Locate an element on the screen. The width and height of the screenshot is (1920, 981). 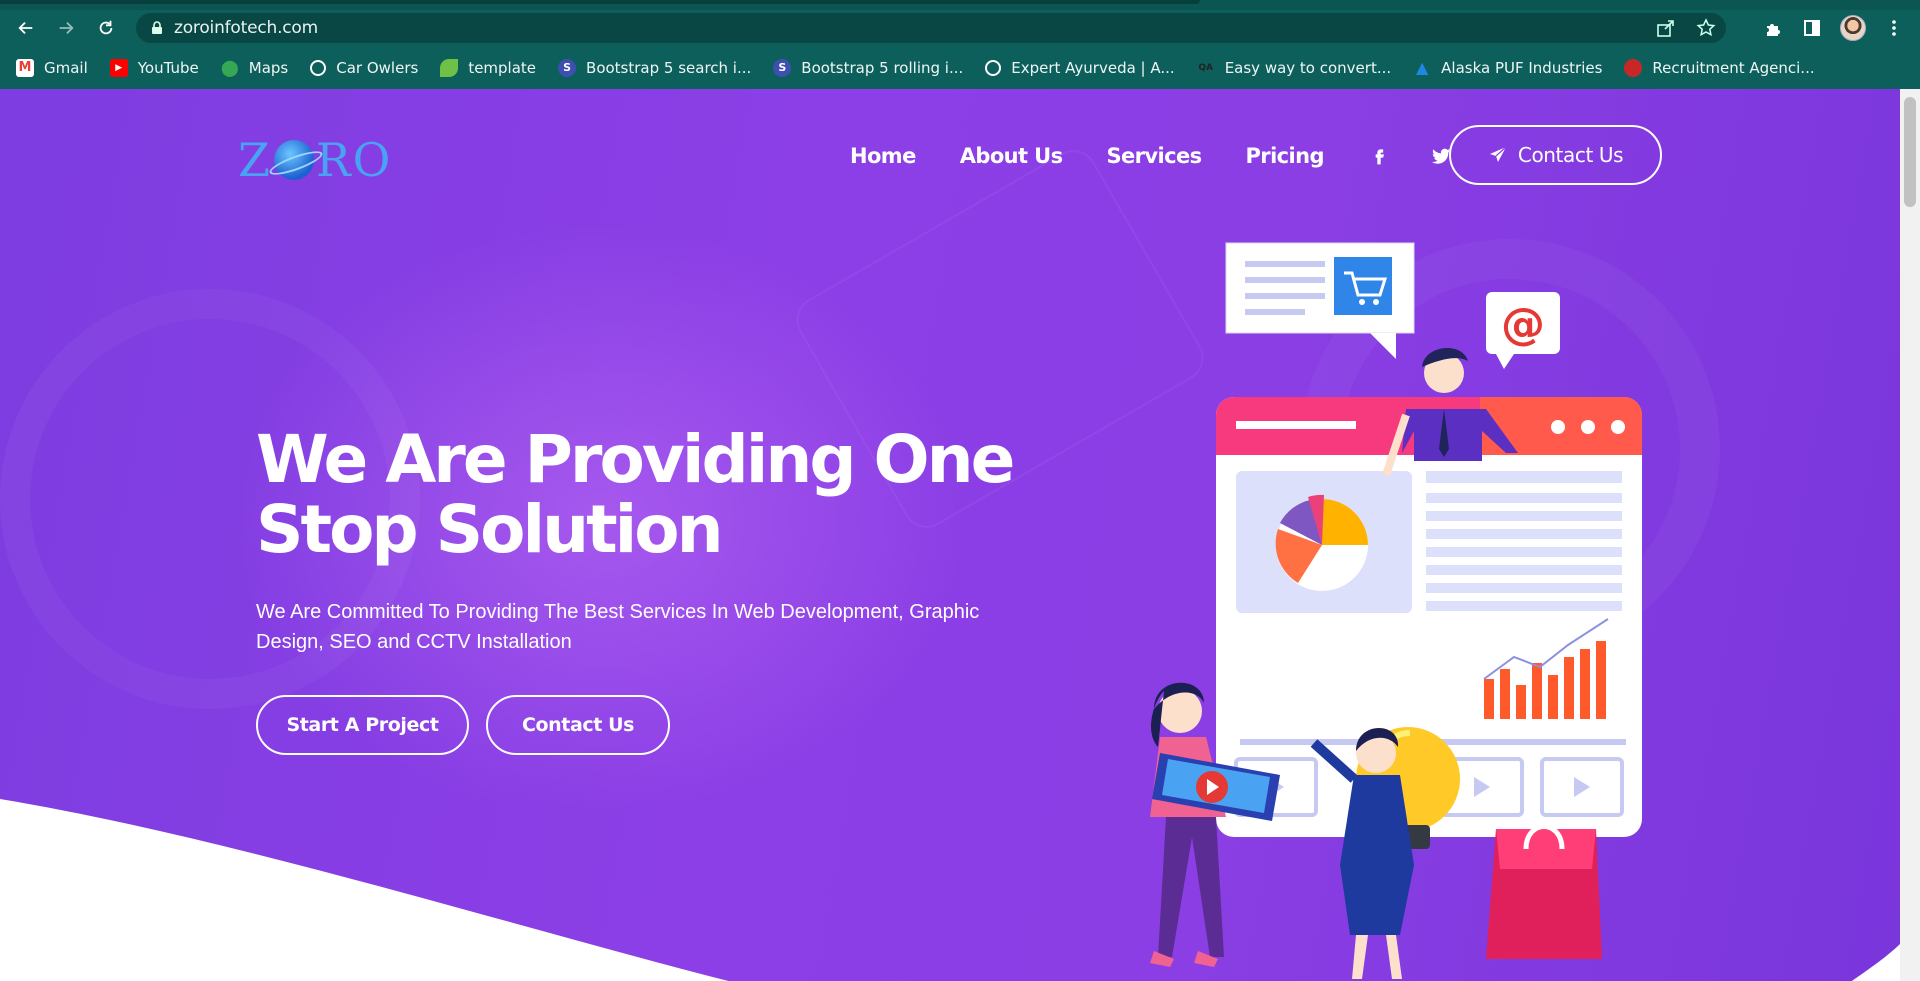
youtube-icon: ▶ is located at coordinates (118, 67).